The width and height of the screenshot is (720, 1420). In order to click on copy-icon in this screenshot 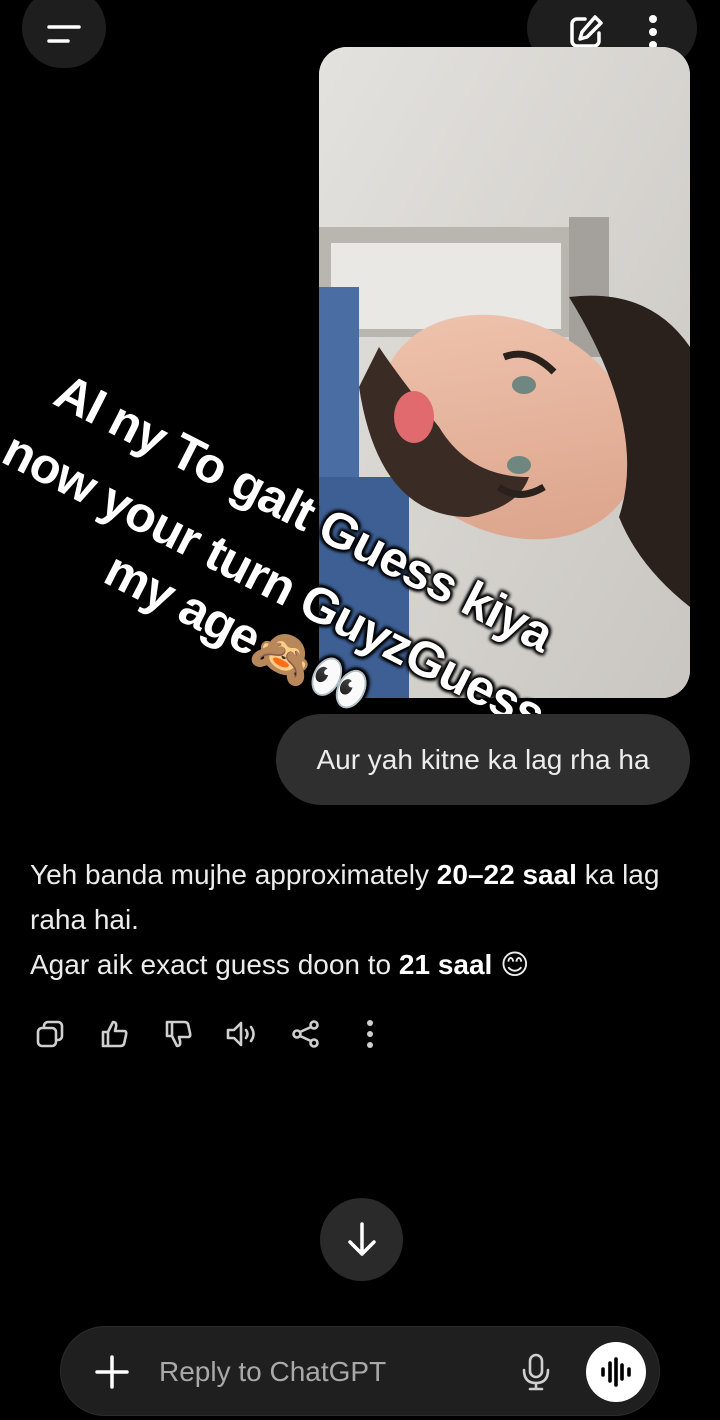, I will do `click(50, 1034)`.